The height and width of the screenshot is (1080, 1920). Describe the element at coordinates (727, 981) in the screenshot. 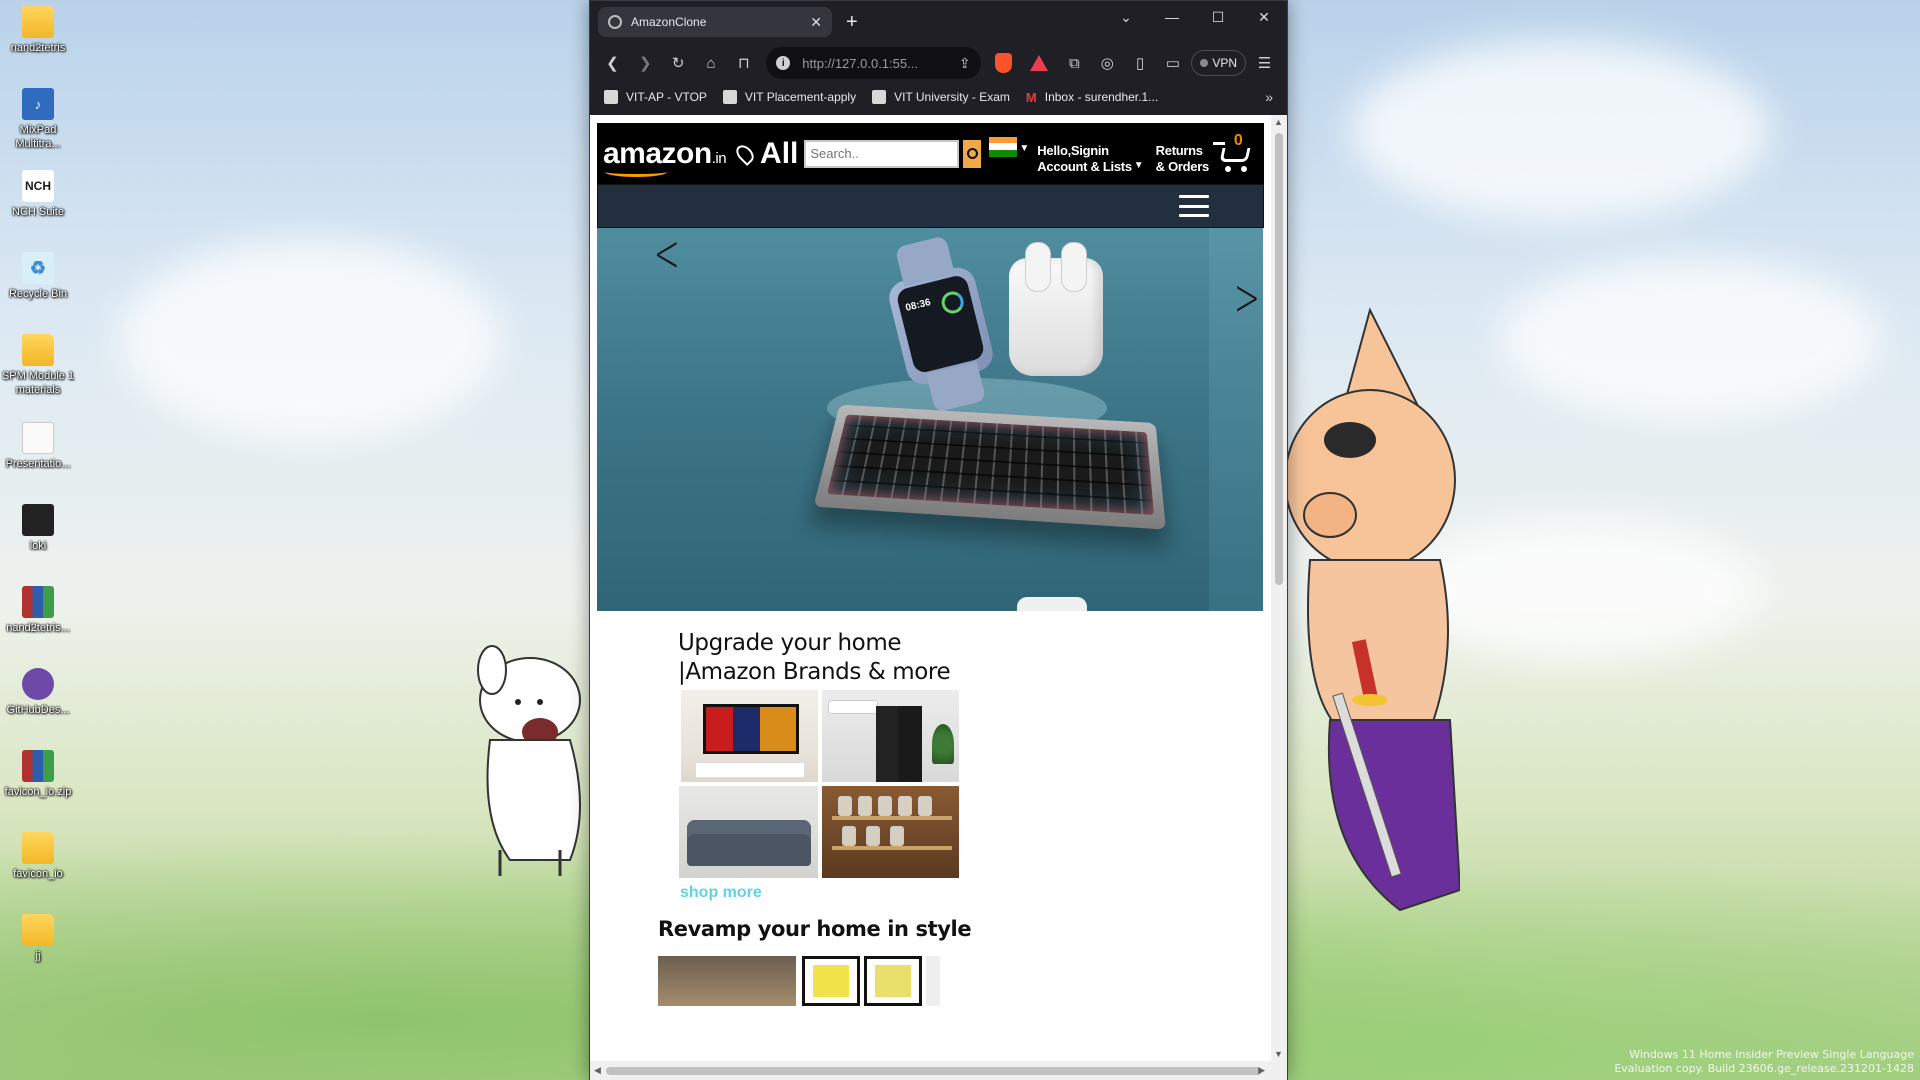

I see `bedding-product-image` at that location.